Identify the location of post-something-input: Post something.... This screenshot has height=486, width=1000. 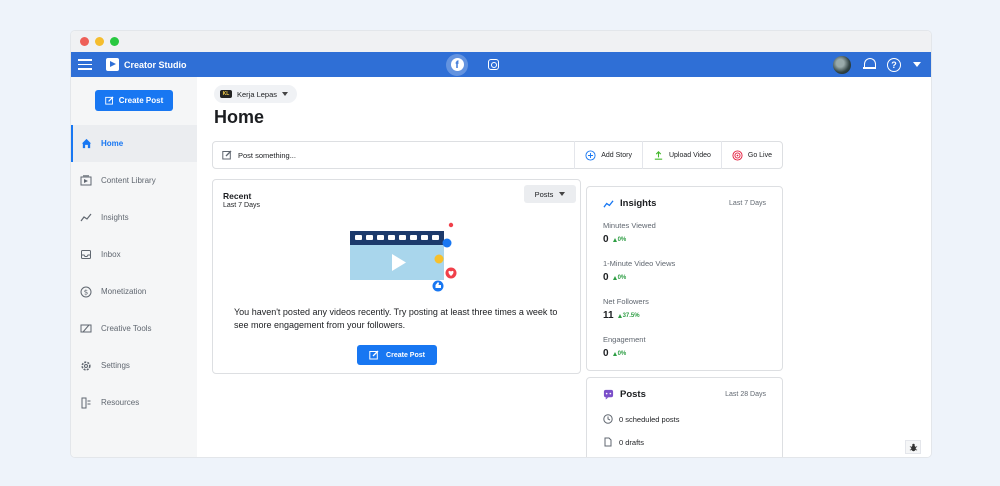
(393, 155).